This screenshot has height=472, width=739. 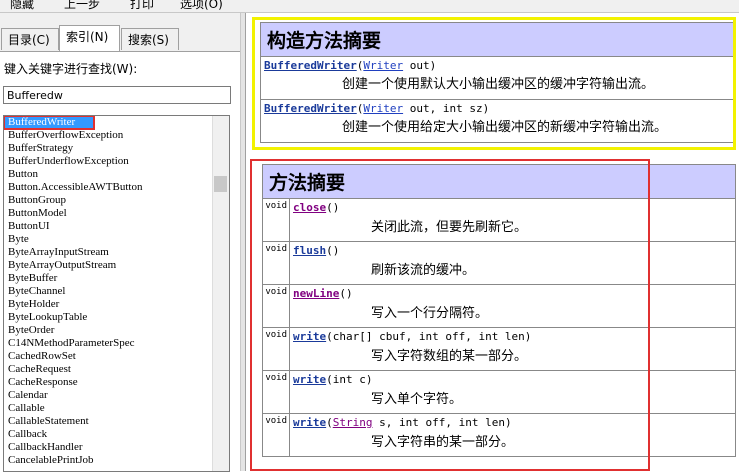 I want to click on index-item: CallbackHandler, so click(x=116, y=447).